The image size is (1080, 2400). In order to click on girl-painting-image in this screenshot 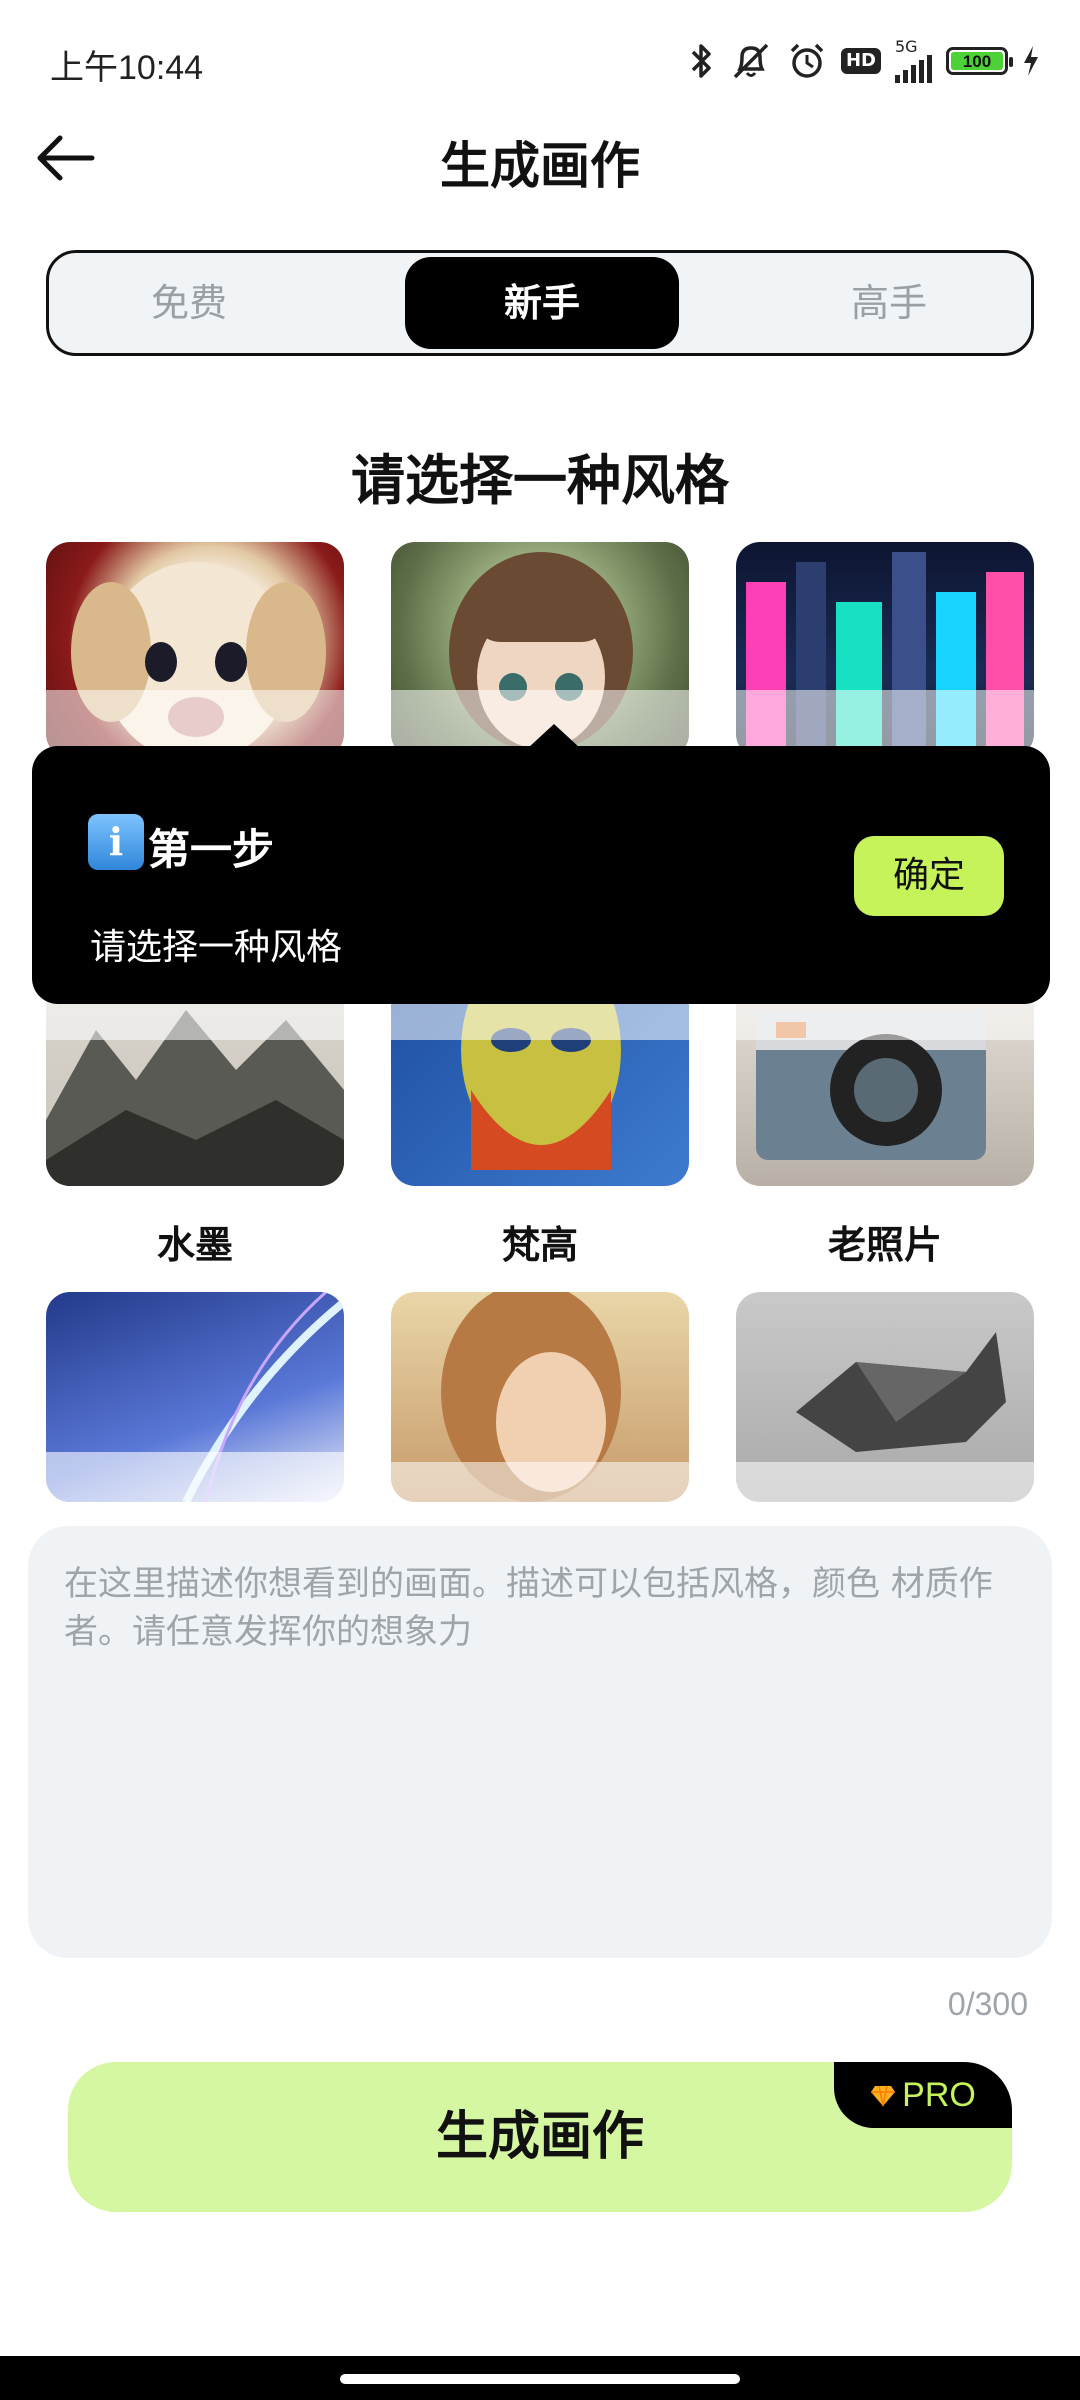, I will do `click(540, 1397)`.